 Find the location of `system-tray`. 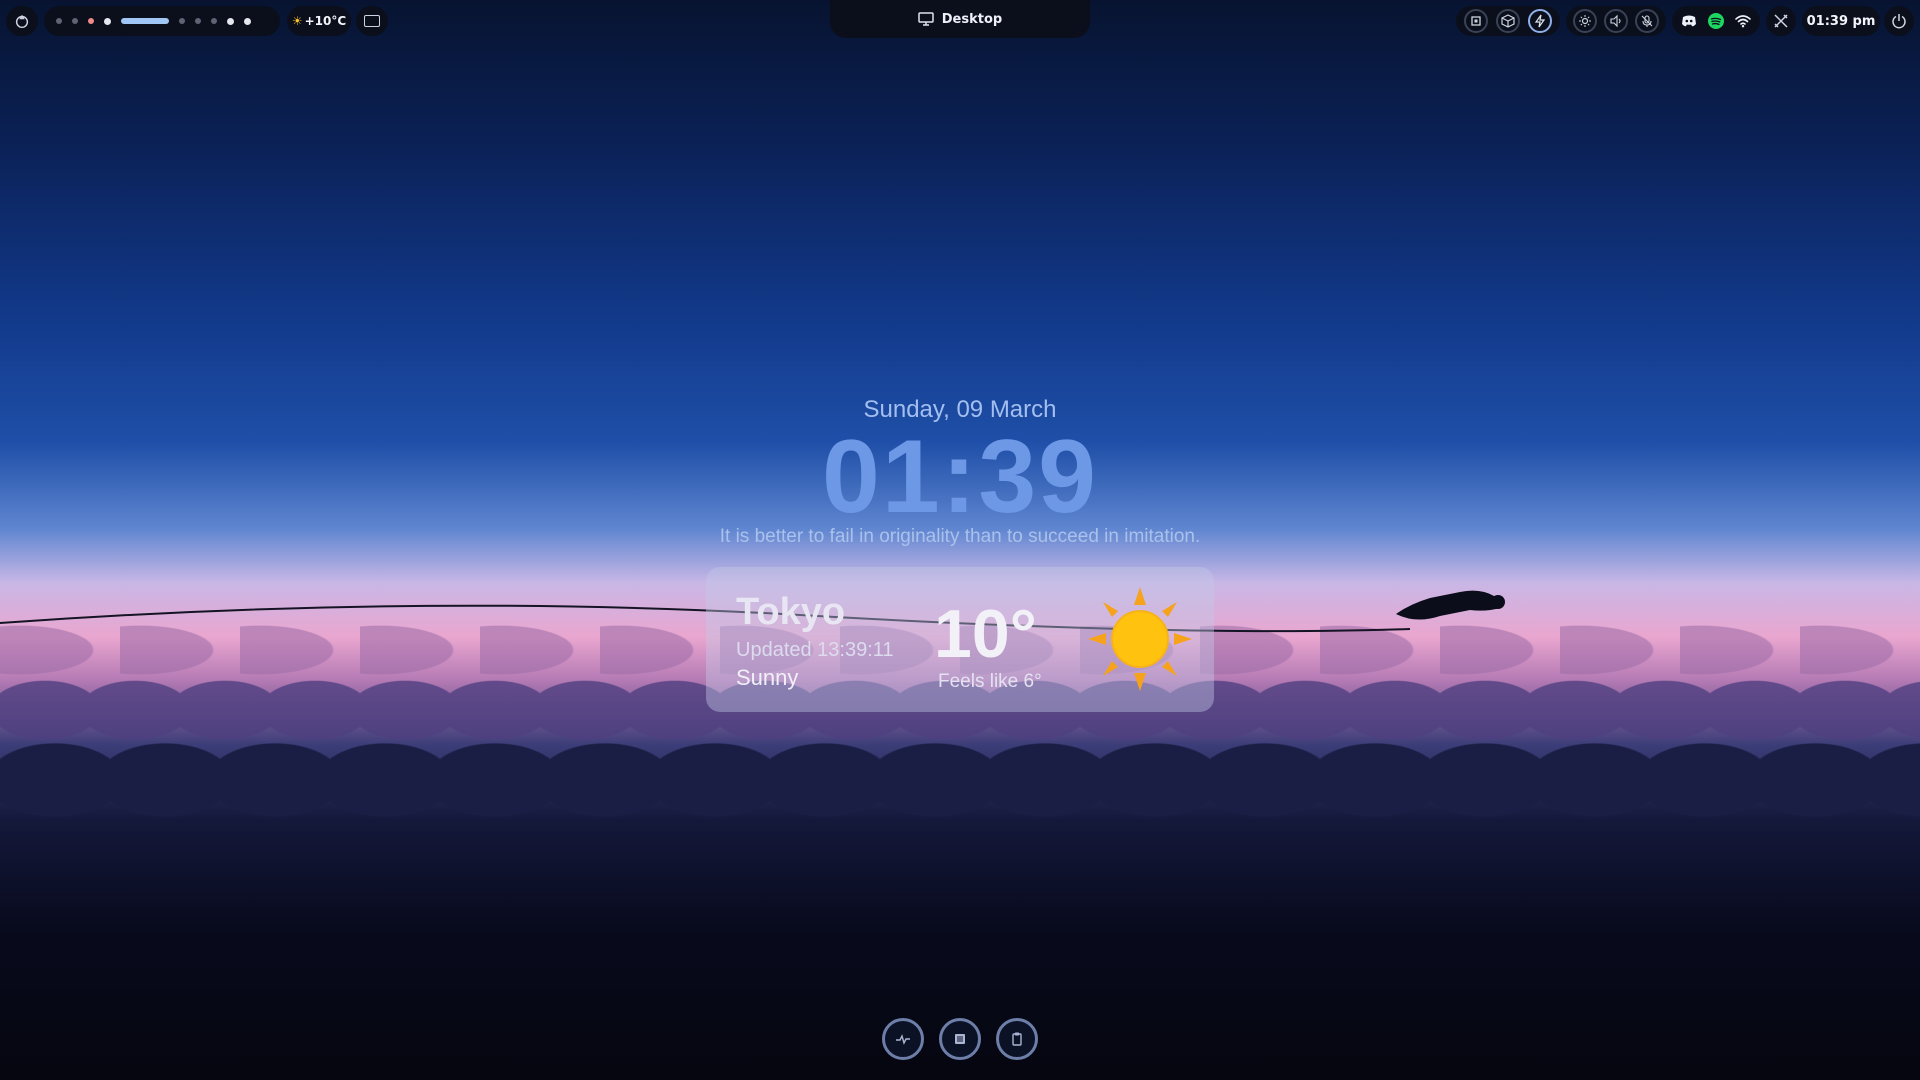

system-tray is located at coordinates (1716, 21).